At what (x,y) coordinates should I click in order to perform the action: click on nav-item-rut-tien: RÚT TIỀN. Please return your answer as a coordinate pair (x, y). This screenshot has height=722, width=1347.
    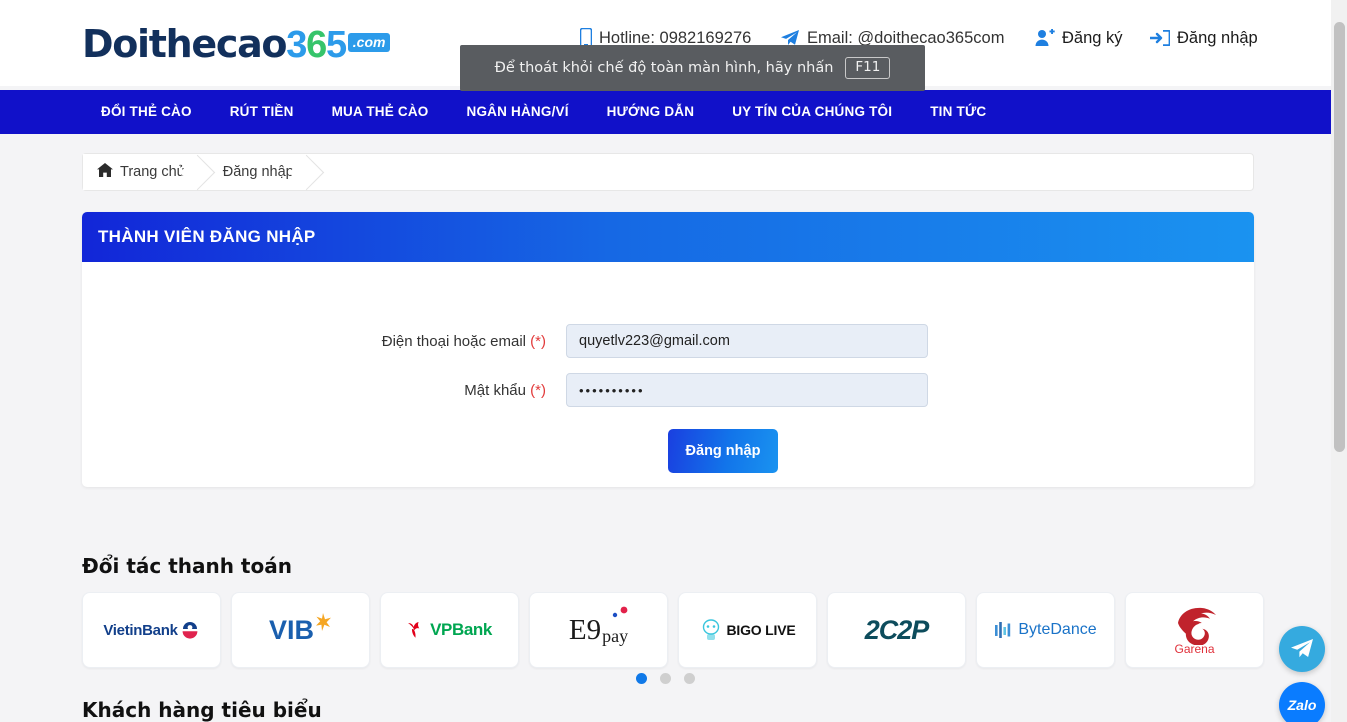
    Looking at the image, I should click on (262, 112).